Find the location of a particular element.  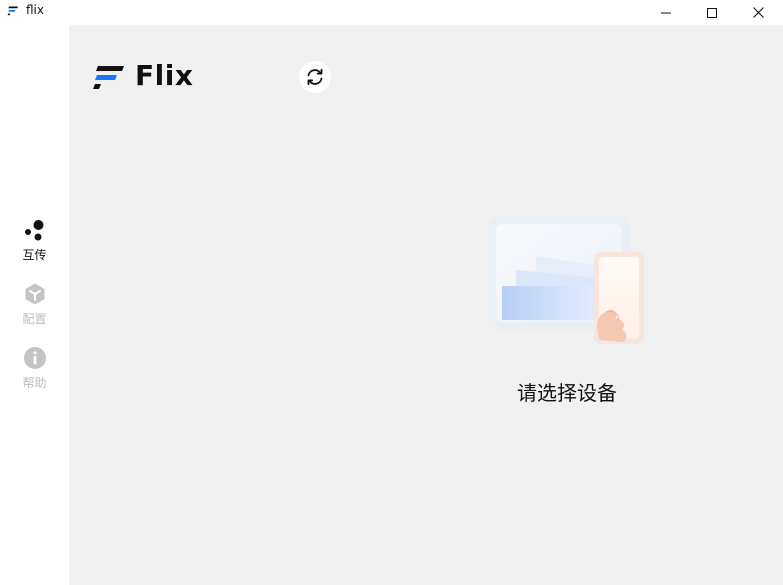

sidebar-item-label: 帮助 is located at coordinates (34, 383).